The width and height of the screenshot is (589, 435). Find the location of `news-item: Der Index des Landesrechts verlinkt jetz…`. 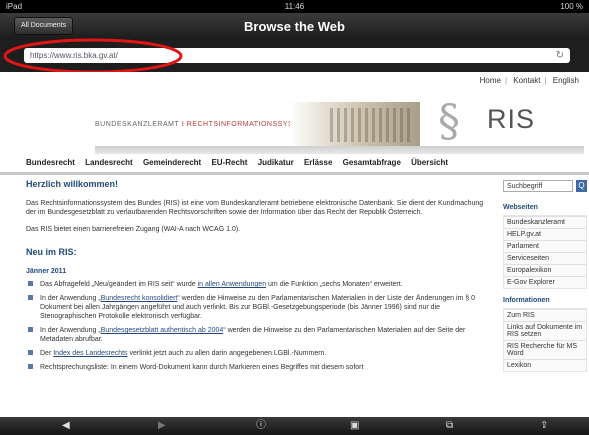

news-item: Der Index des Landesrechts verlinkt jetz… is located at coordinates (256, 353).